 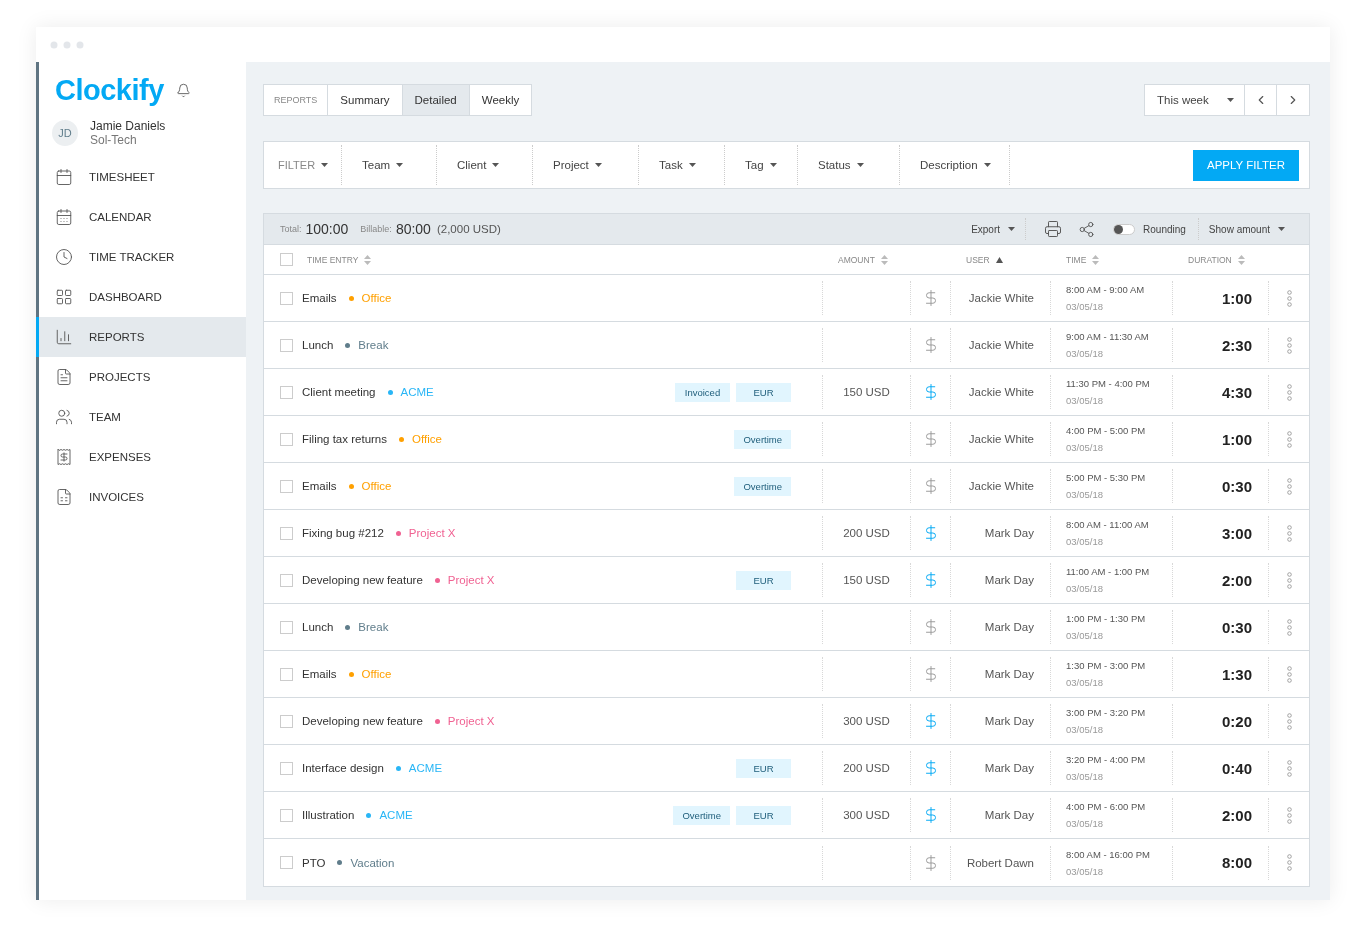 I want to click on select-all-checkbox, so click(x=286, y=259).